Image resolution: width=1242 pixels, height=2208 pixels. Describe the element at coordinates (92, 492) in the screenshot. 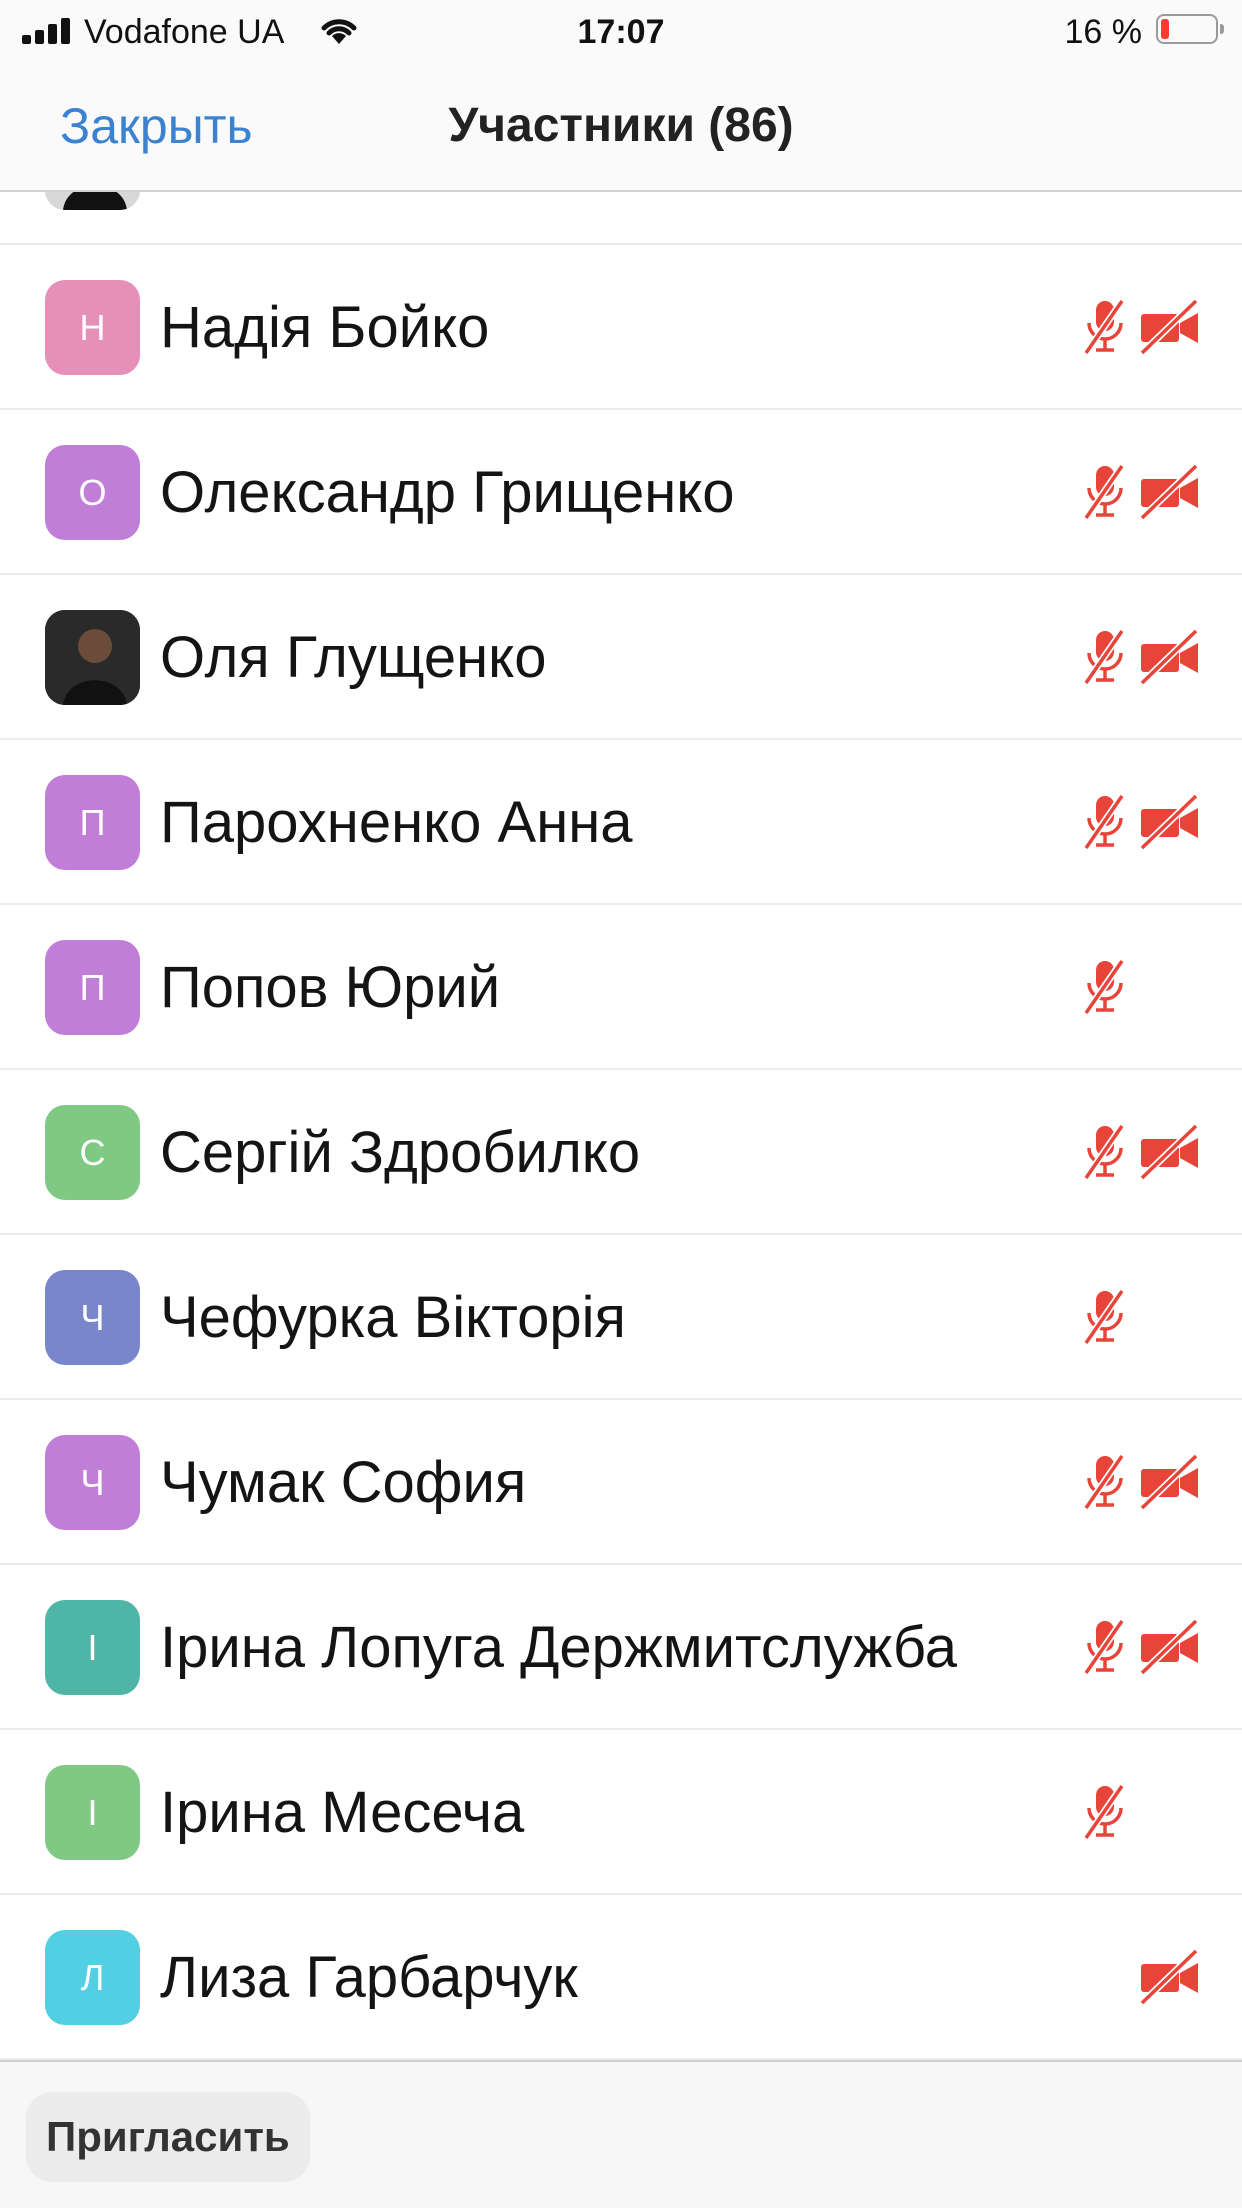

I see `avatar: О` at that location.